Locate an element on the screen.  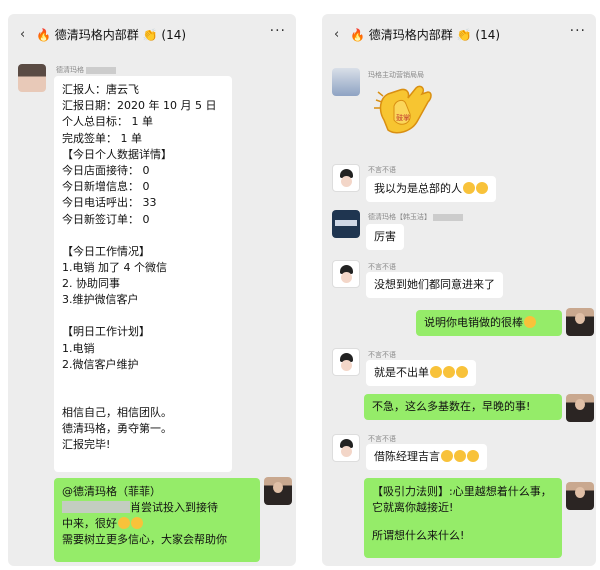
sender-name: 德清玛格 is located at coordinates (86, 70).